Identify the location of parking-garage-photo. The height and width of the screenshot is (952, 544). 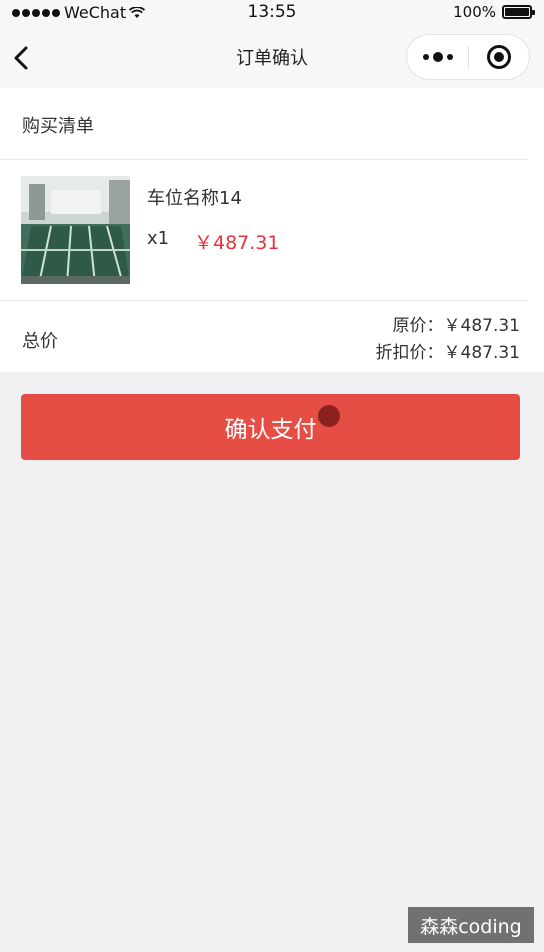
(75, 230).